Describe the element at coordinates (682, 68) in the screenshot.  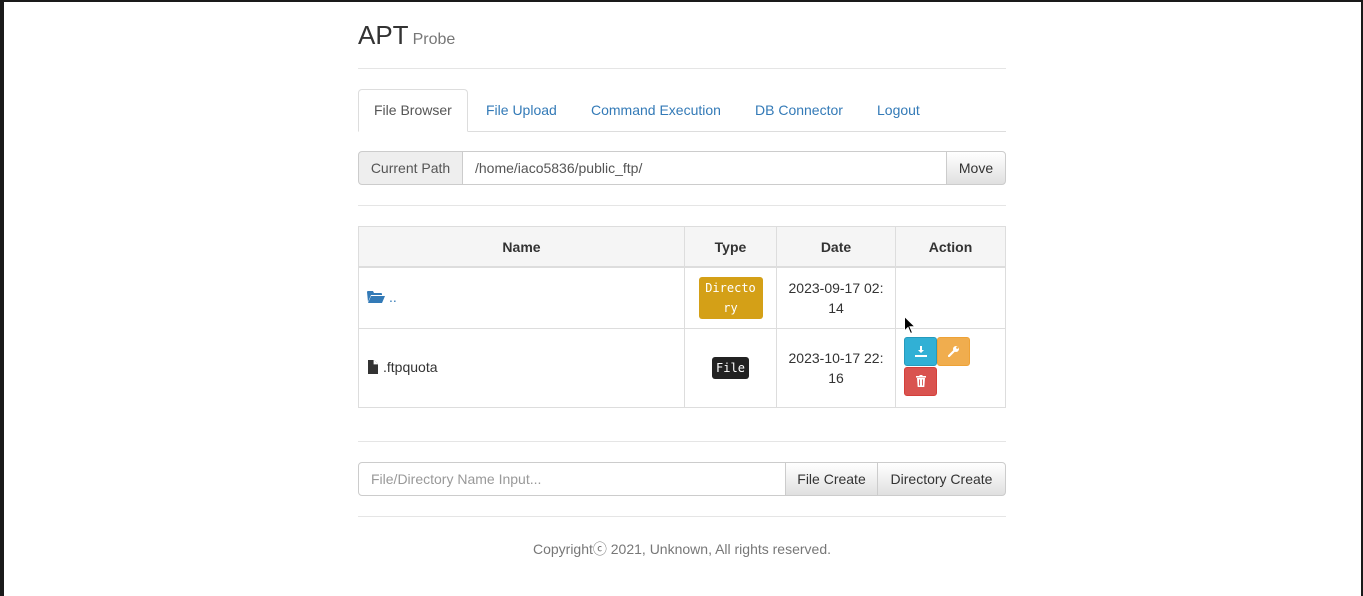
I see `header-divider` at that location.